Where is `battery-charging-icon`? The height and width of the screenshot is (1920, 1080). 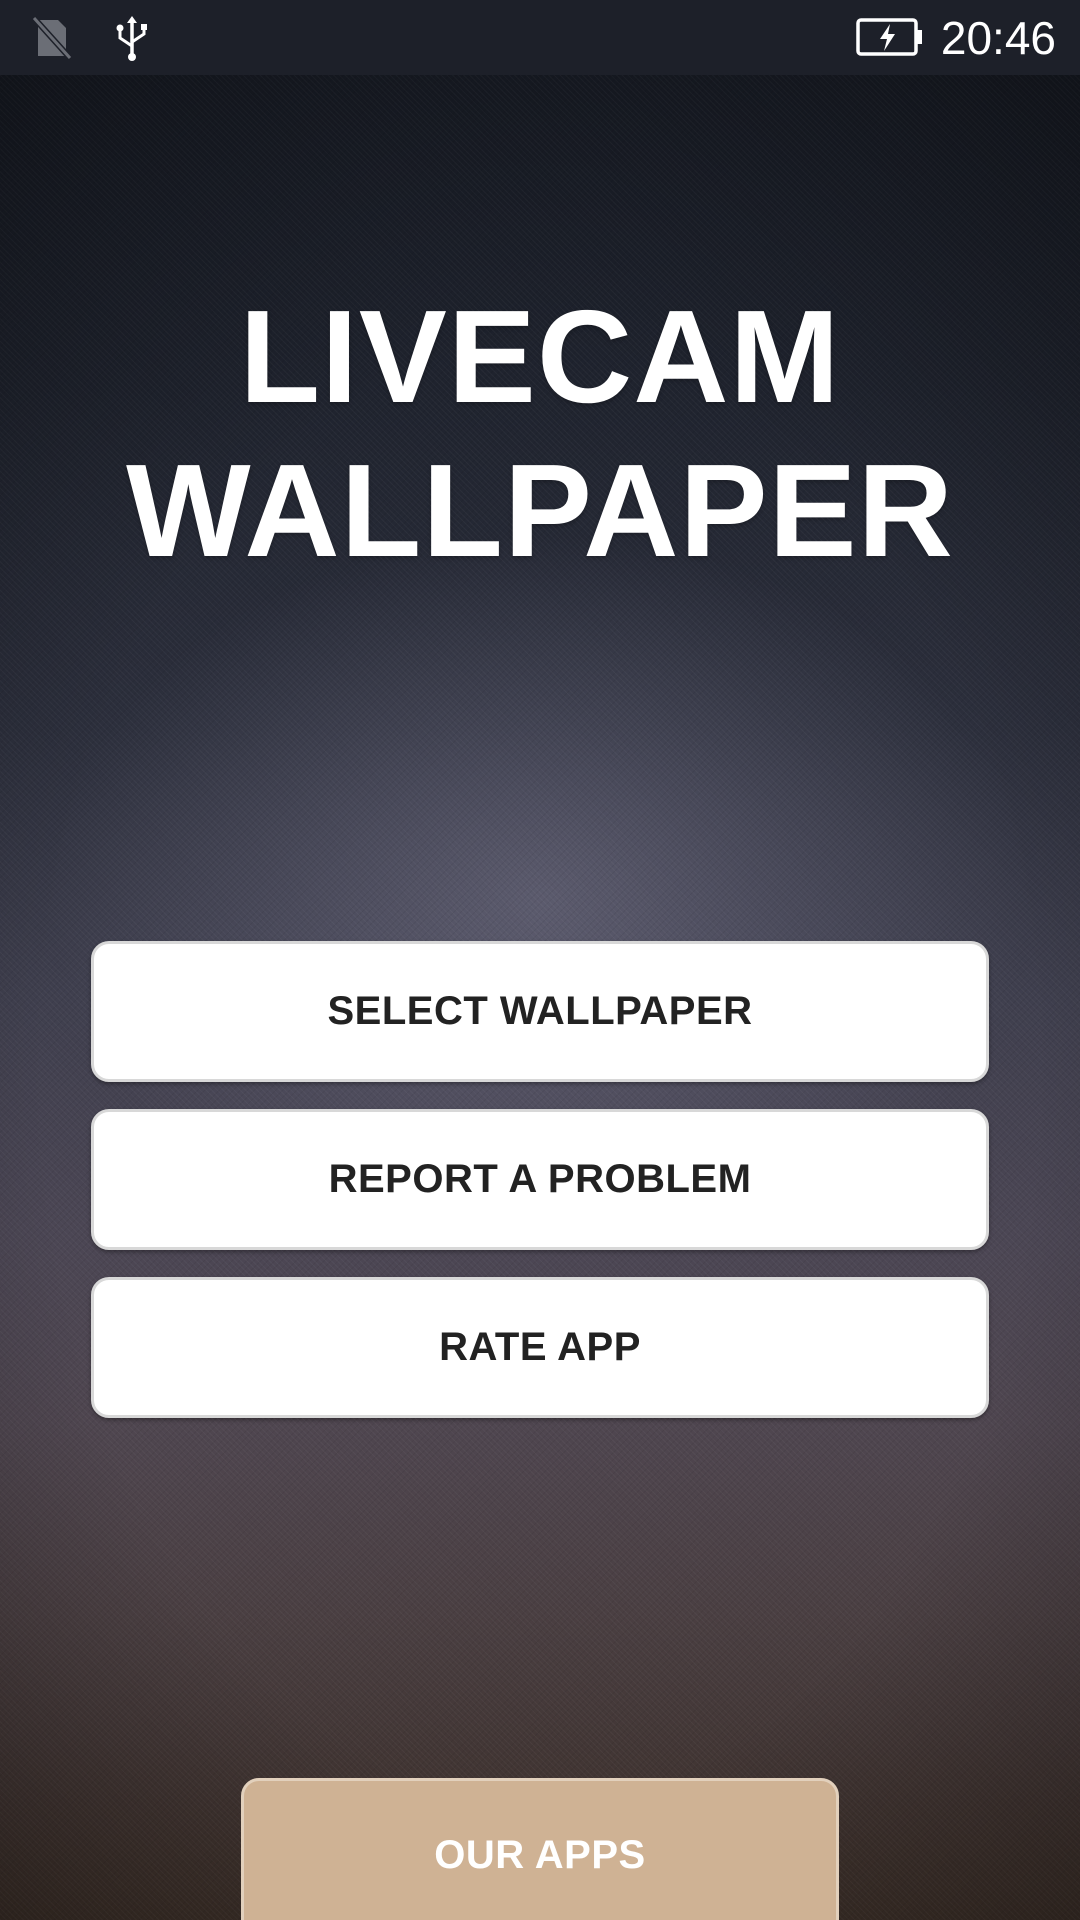
battery-charging-icon is located at coordinates (889, 37).